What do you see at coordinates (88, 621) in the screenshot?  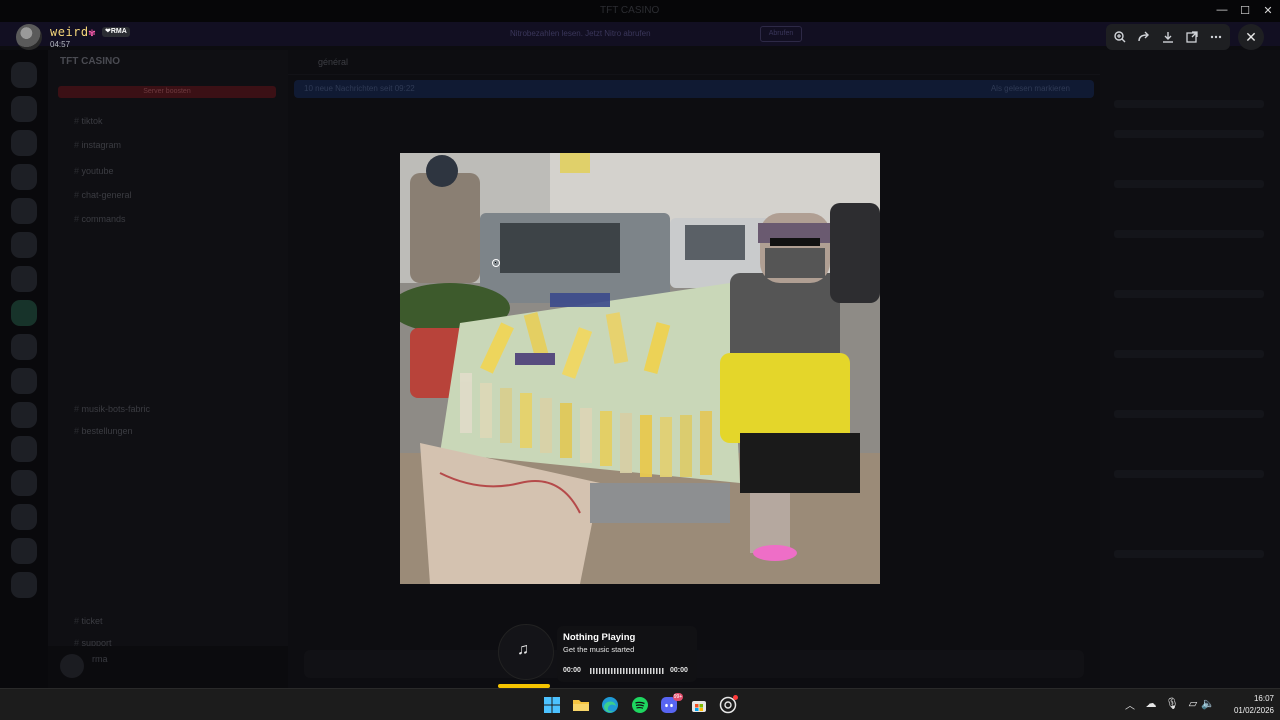 I see `channel-item: ticket` at bounding box center [88, 621].